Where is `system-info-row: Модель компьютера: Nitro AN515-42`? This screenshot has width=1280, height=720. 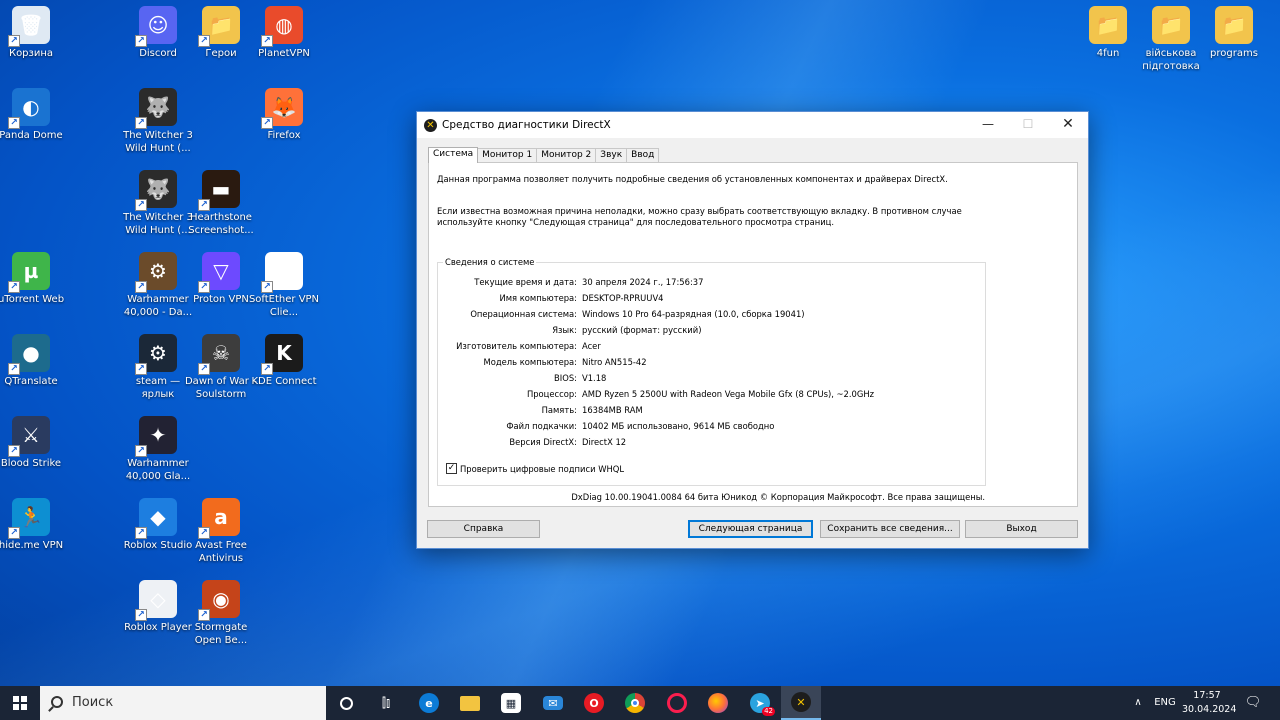
system-info-row: Модель компьютера: Nitro AN515-42 is located at coordinates (712, 363).